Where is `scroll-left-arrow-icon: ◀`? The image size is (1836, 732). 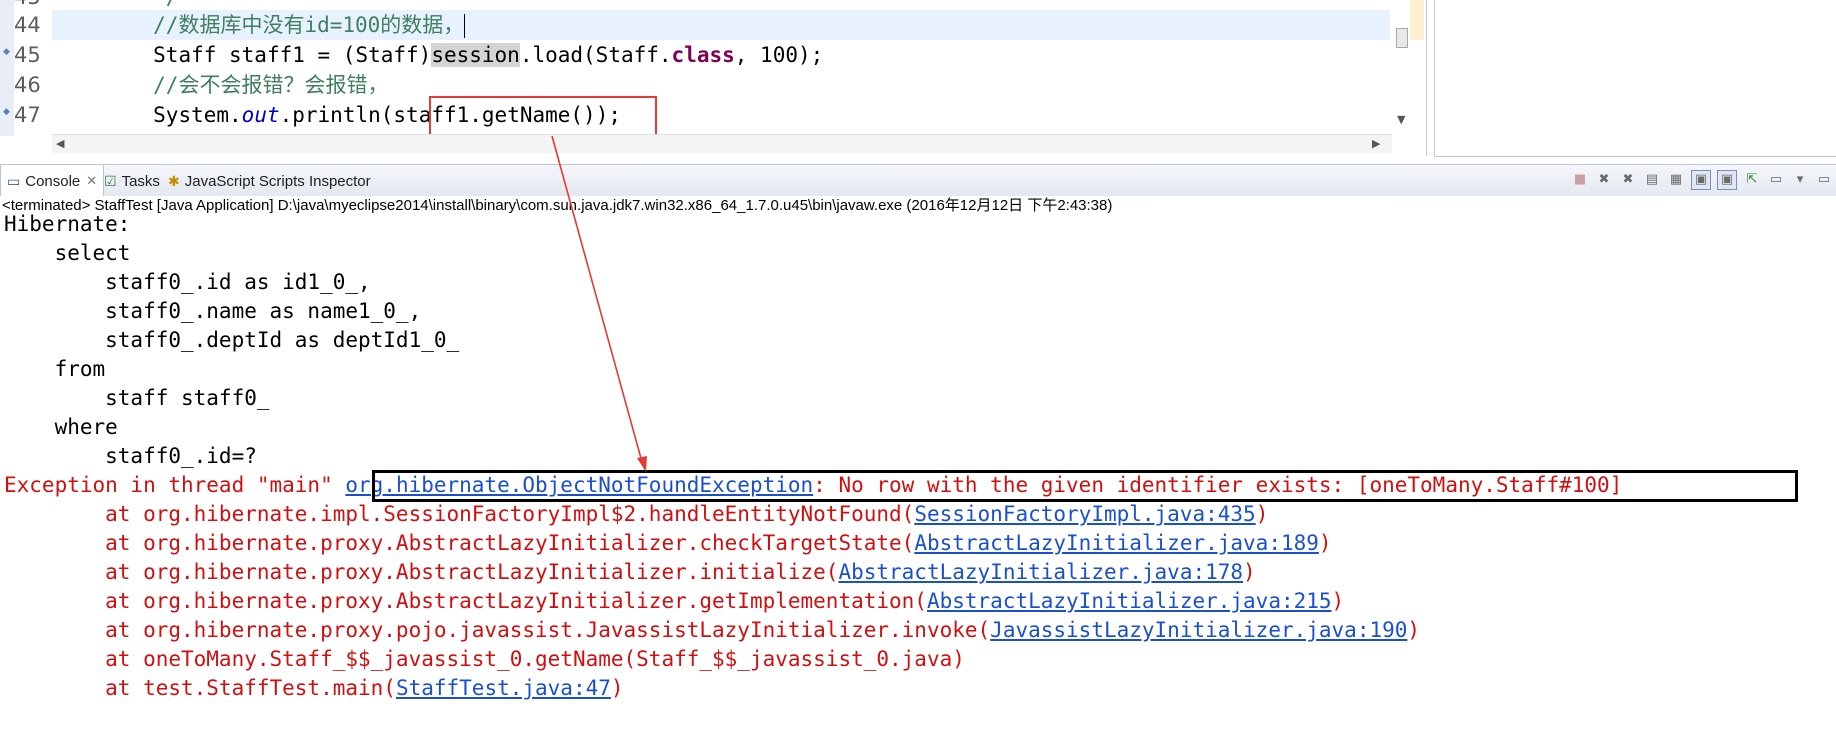 scroll-left-arrow-icon: ◀ is located at coordinates (60, 143).